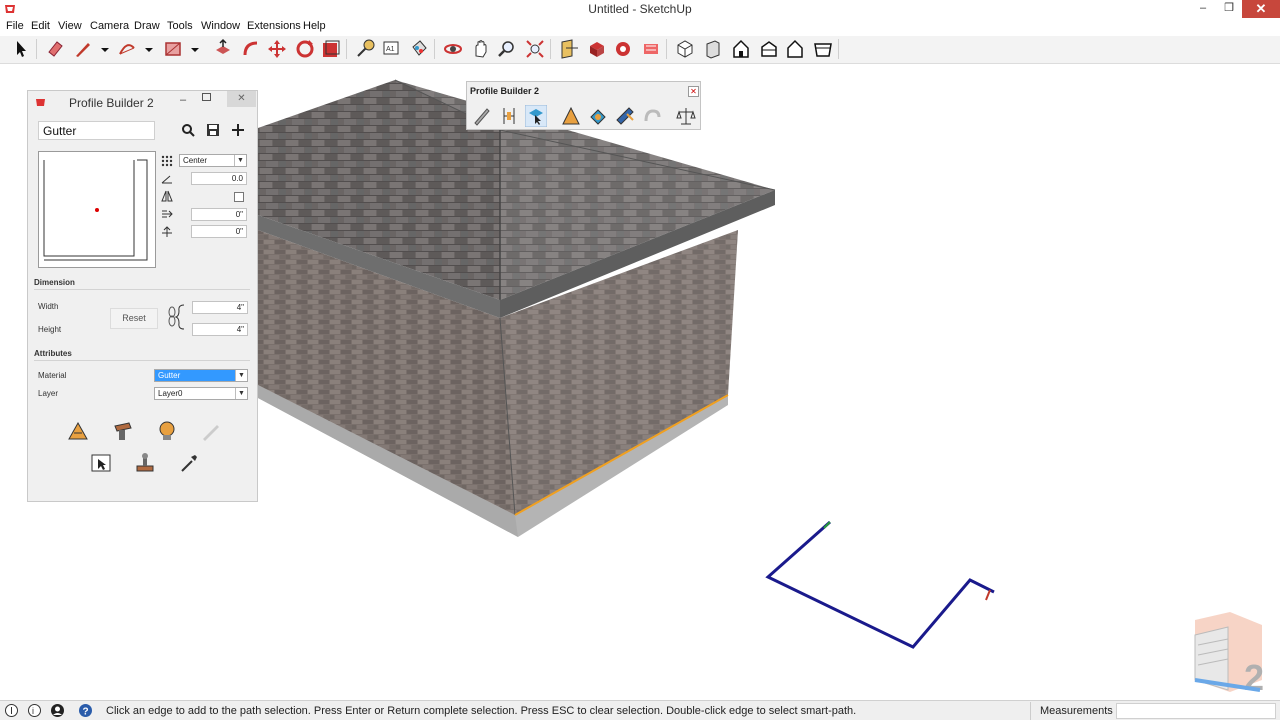 The height and width of the screenshot is (720, 1280). What do you see at coordinates (201, 375) in the screenshot?
I see `material-select: Gutter ▼` at bounding box center [201, 375].